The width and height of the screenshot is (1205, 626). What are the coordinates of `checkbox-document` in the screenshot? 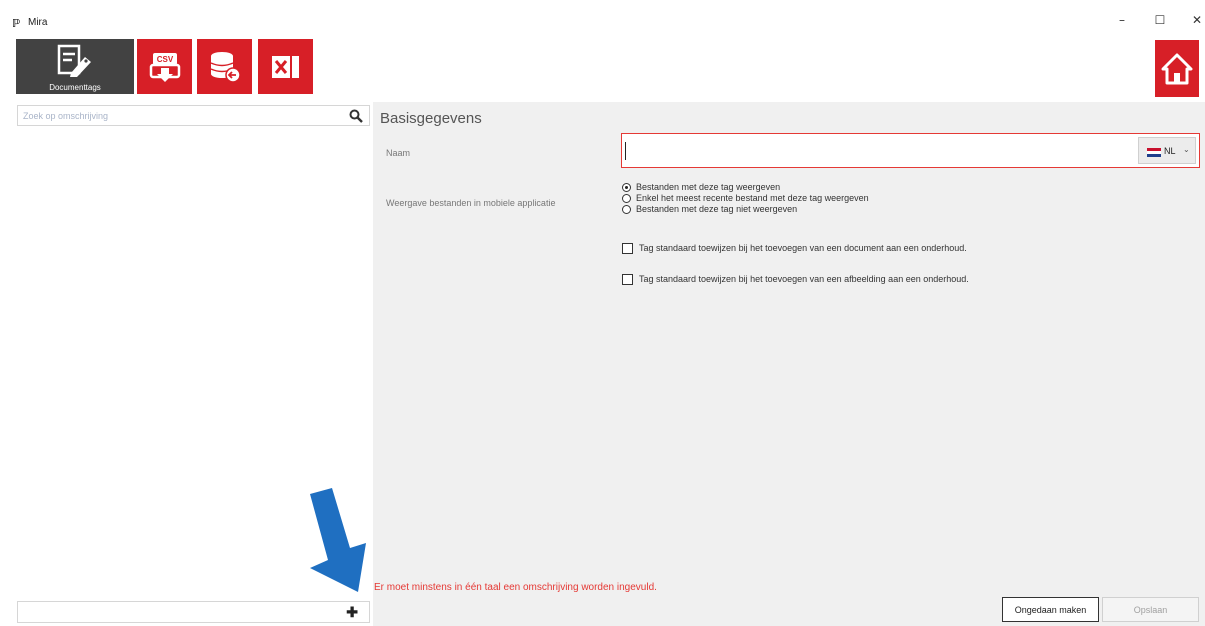 It's located at (627, 248).